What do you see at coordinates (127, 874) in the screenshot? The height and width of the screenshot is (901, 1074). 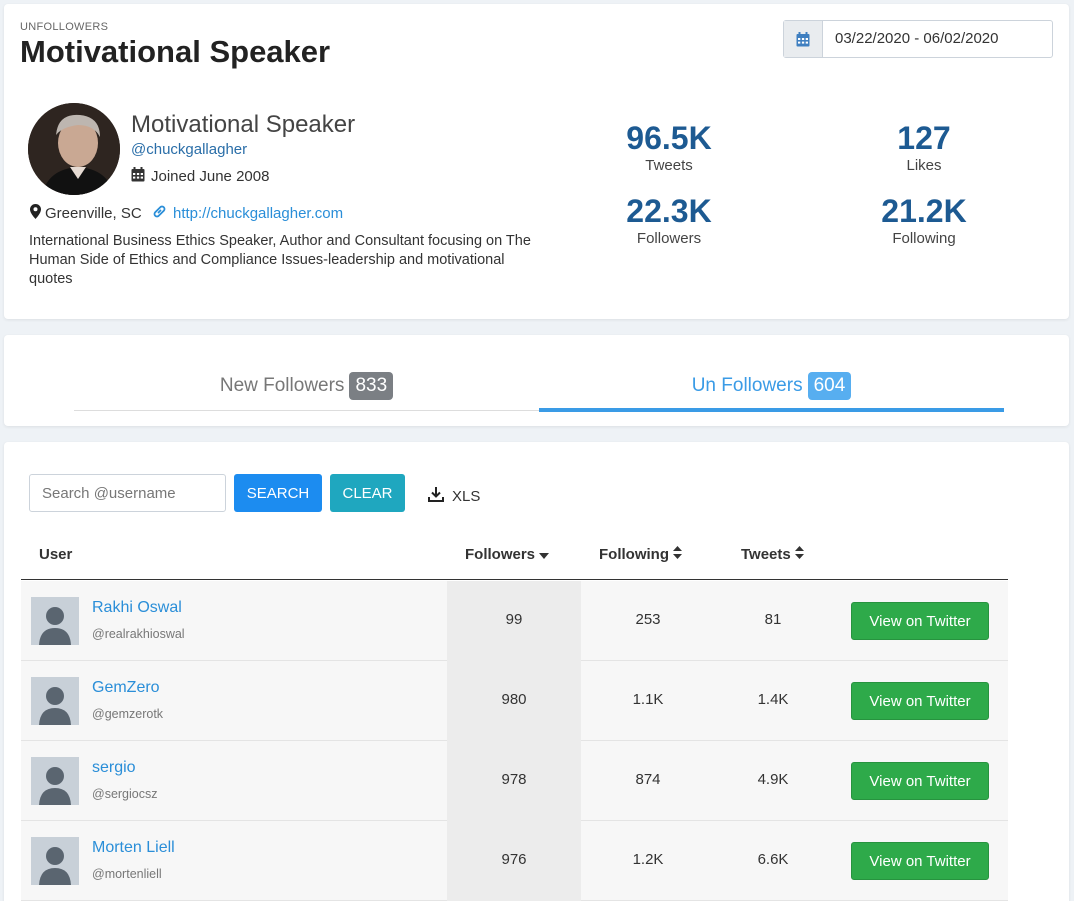 I see `user-handle: @mortenliell` at bounding box center [127, 874].